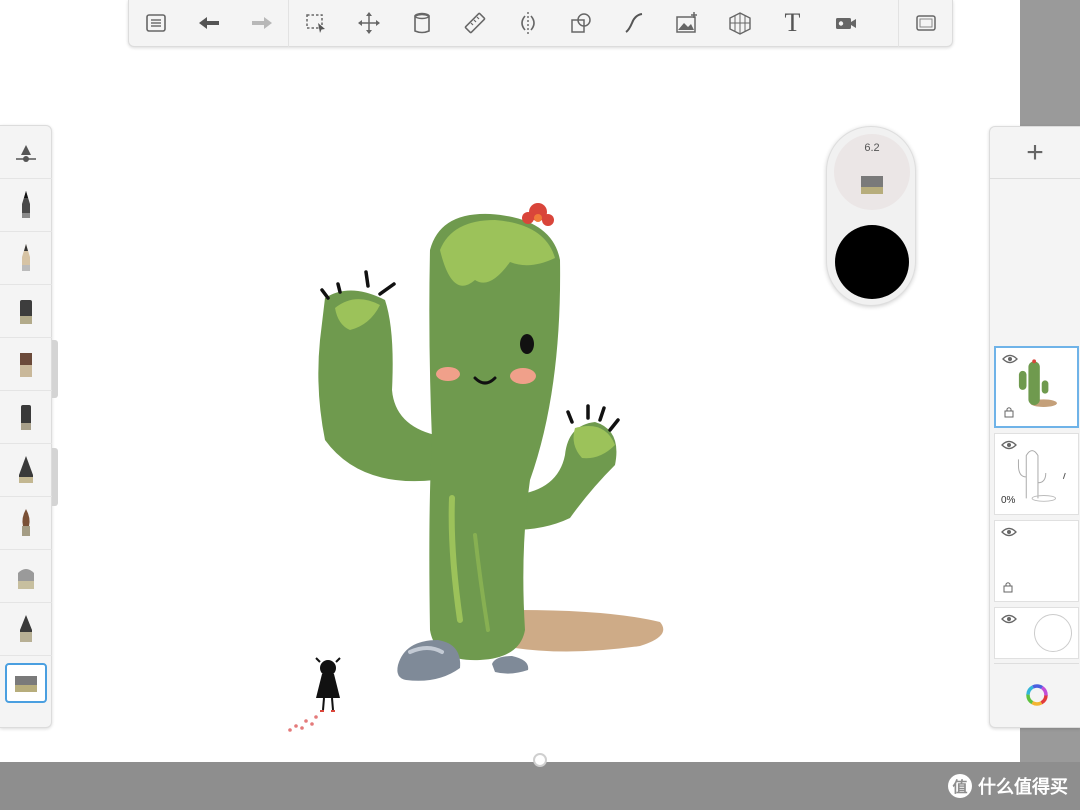  Describe the element at coordinates (1036, 474) in the screenshot. I see `layer-sketch: 0%` at that location.